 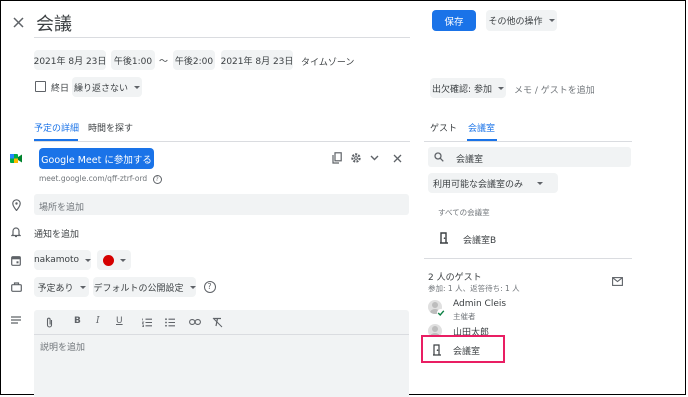 What do you see at coordinates (98, 321) in the screenshot?
I see `italic-icon: I` at bounding box center [98, 321].